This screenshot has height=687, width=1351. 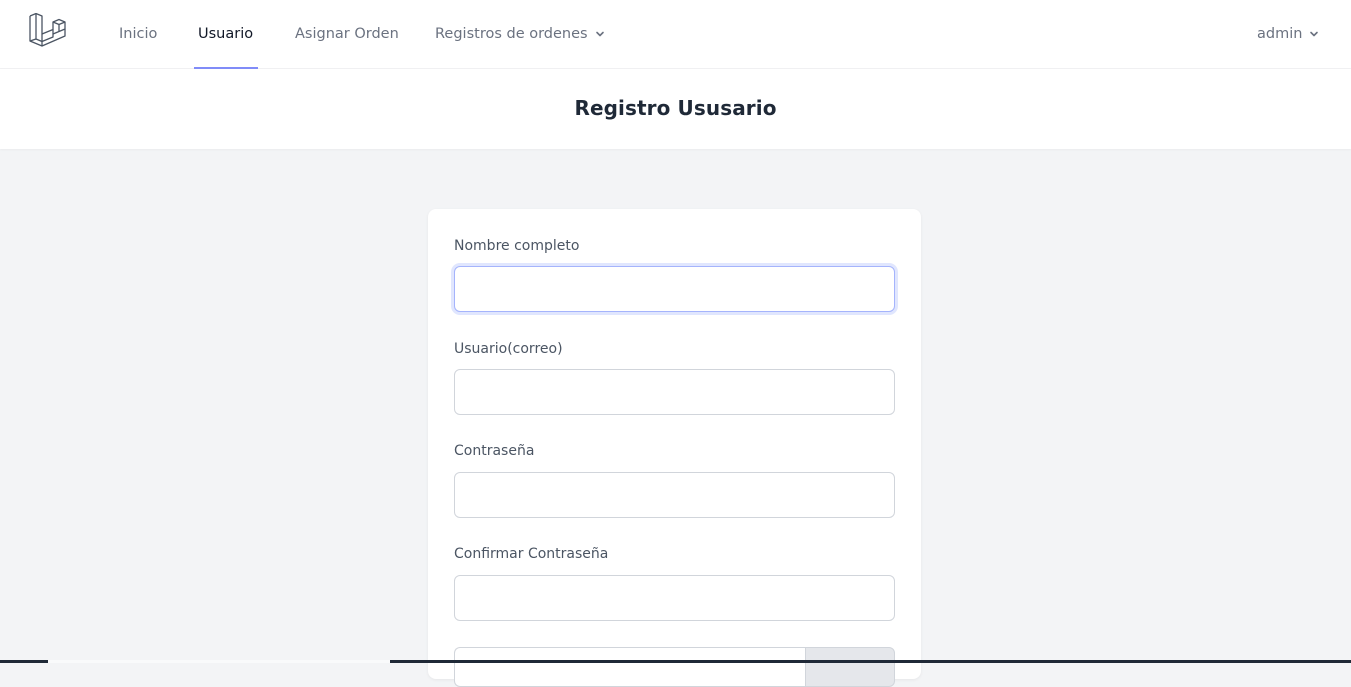 I want to click on full-name-input, so click(x=674, y=289).